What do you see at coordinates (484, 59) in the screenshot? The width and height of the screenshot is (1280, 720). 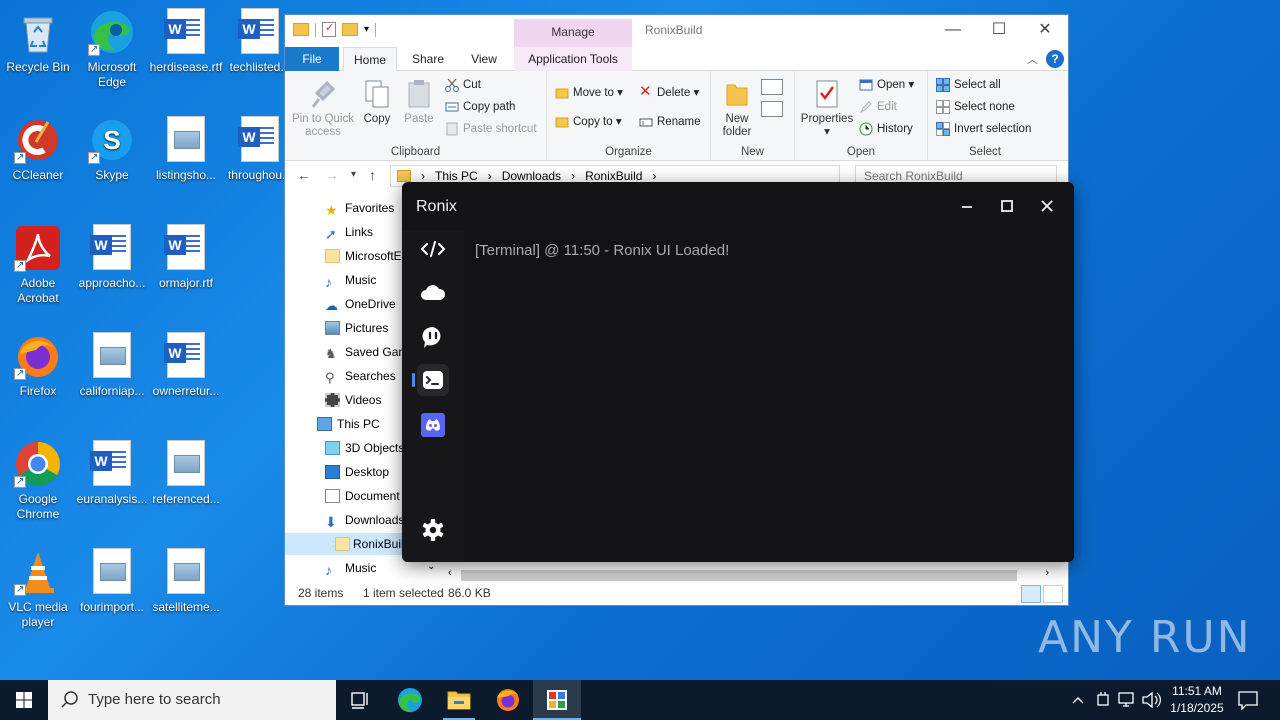 I see `tab-view: View` at bounding box center [484, 59].